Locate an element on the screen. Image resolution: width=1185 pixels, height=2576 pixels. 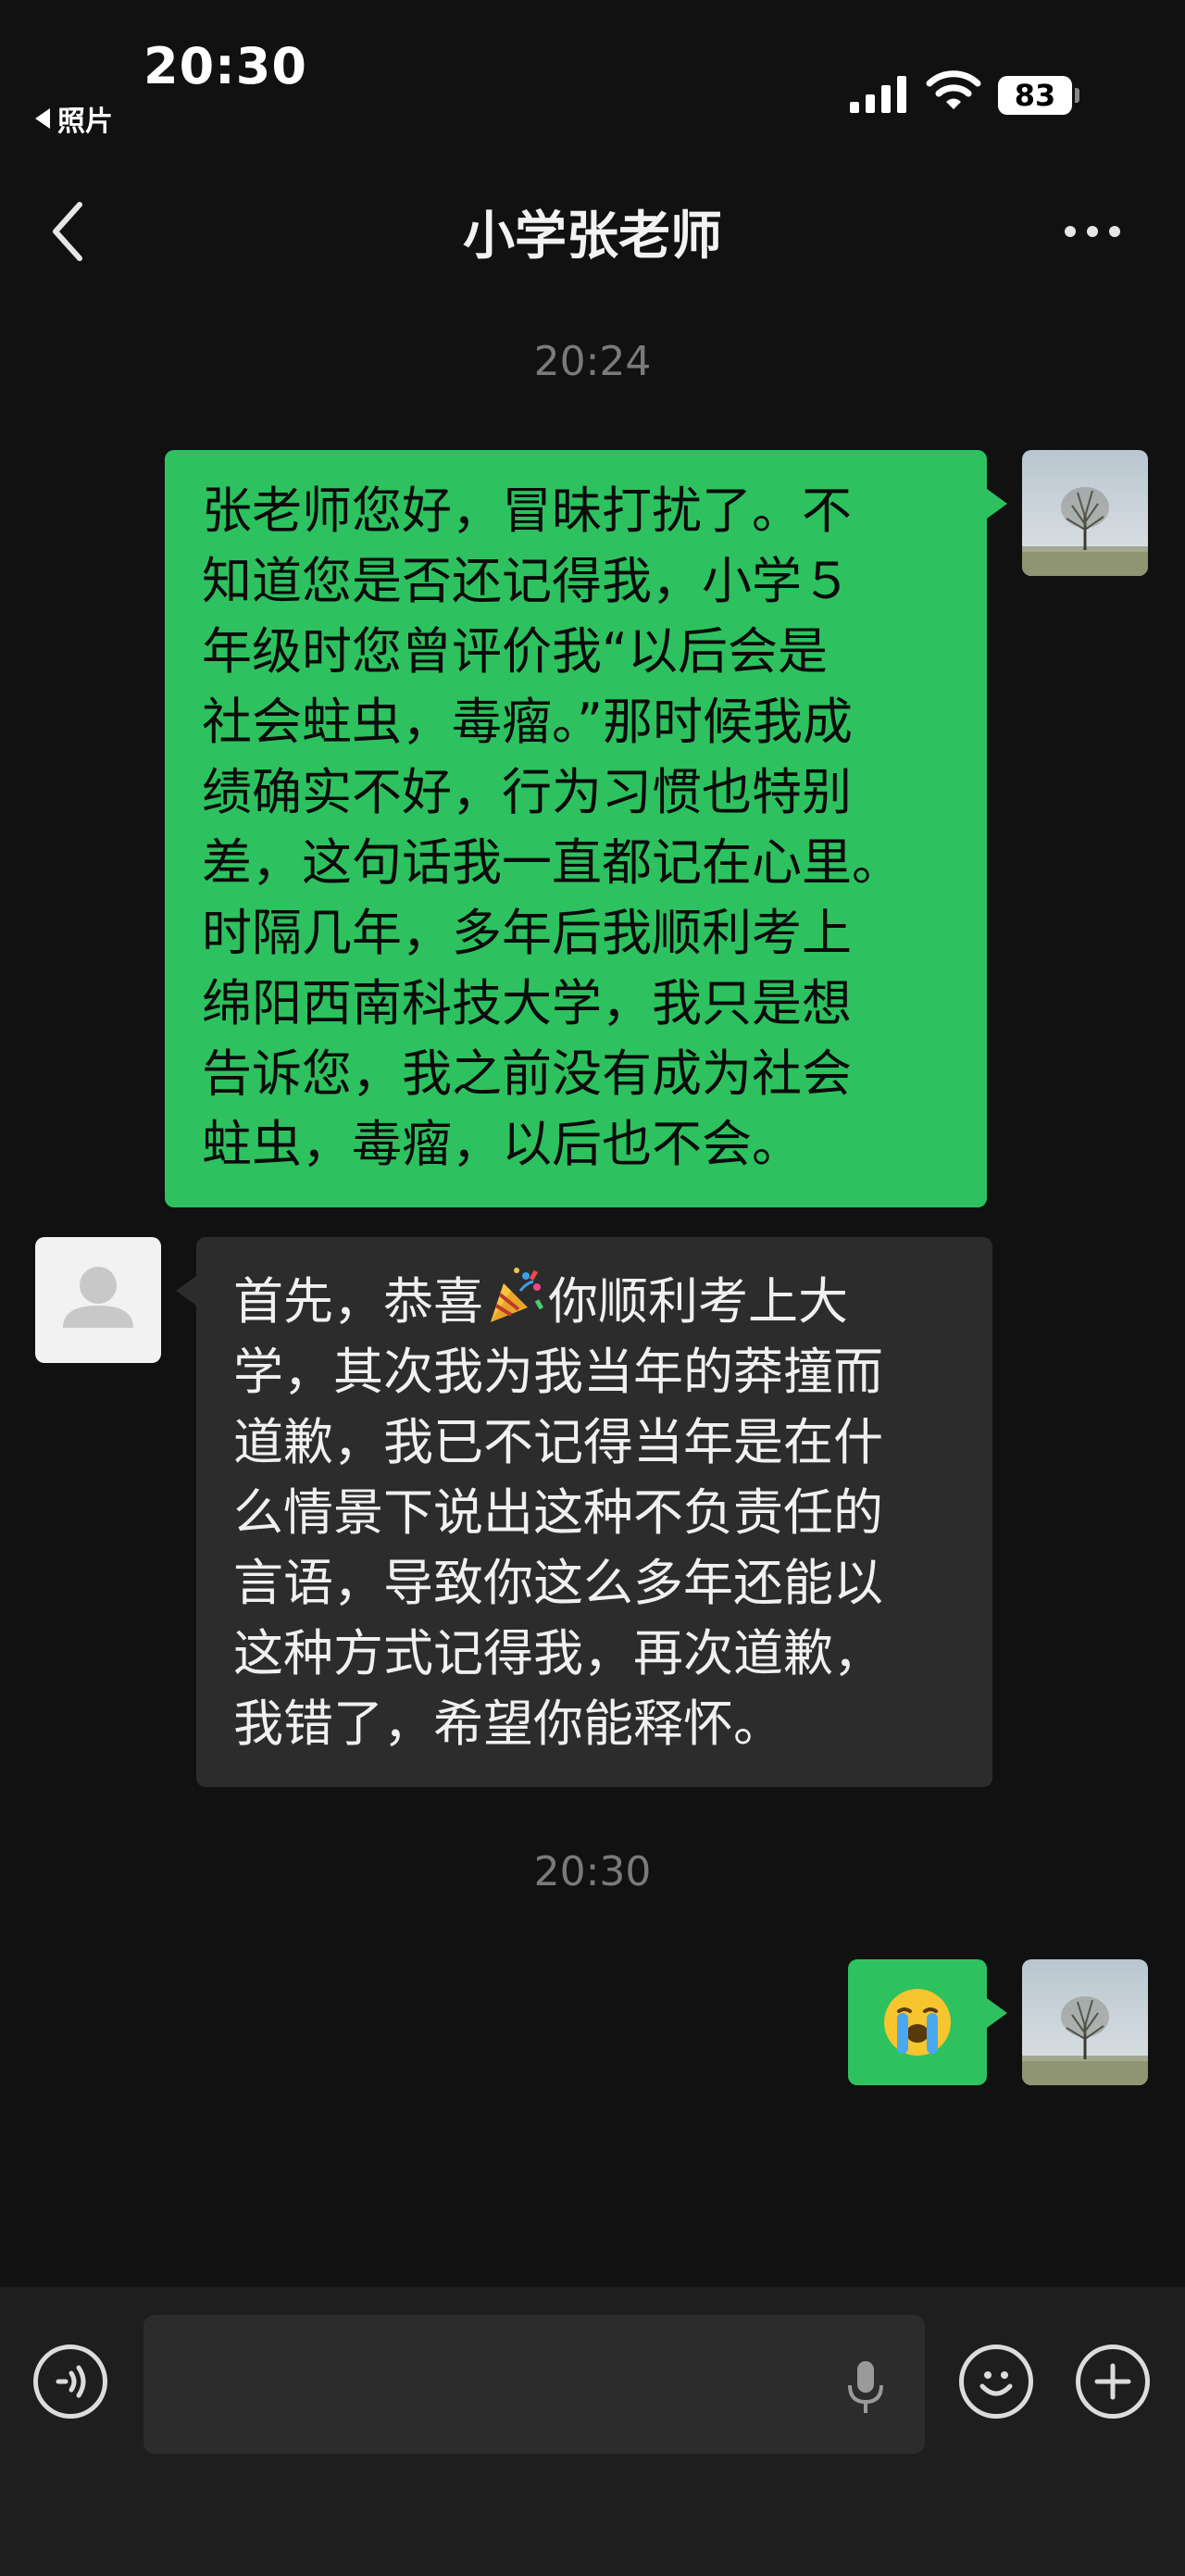
message-text: 首先，恭喜 is located at coordinates (358, 1301).